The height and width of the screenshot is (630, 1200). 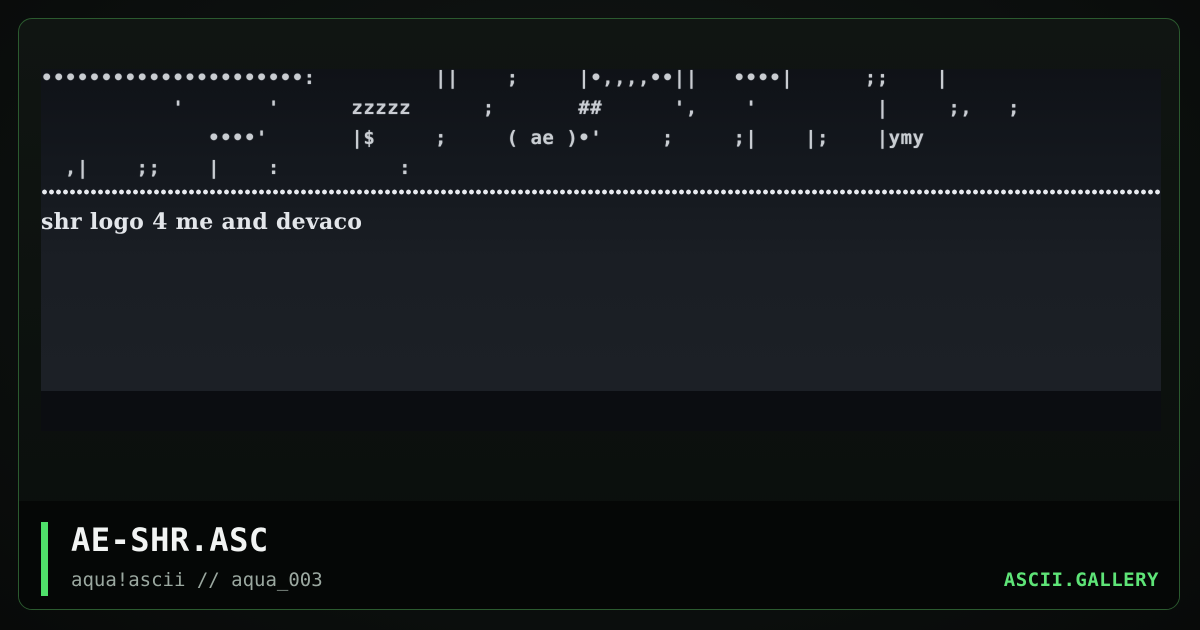 I want to click on preview-bottom-strip, so click(x=601, y=411).